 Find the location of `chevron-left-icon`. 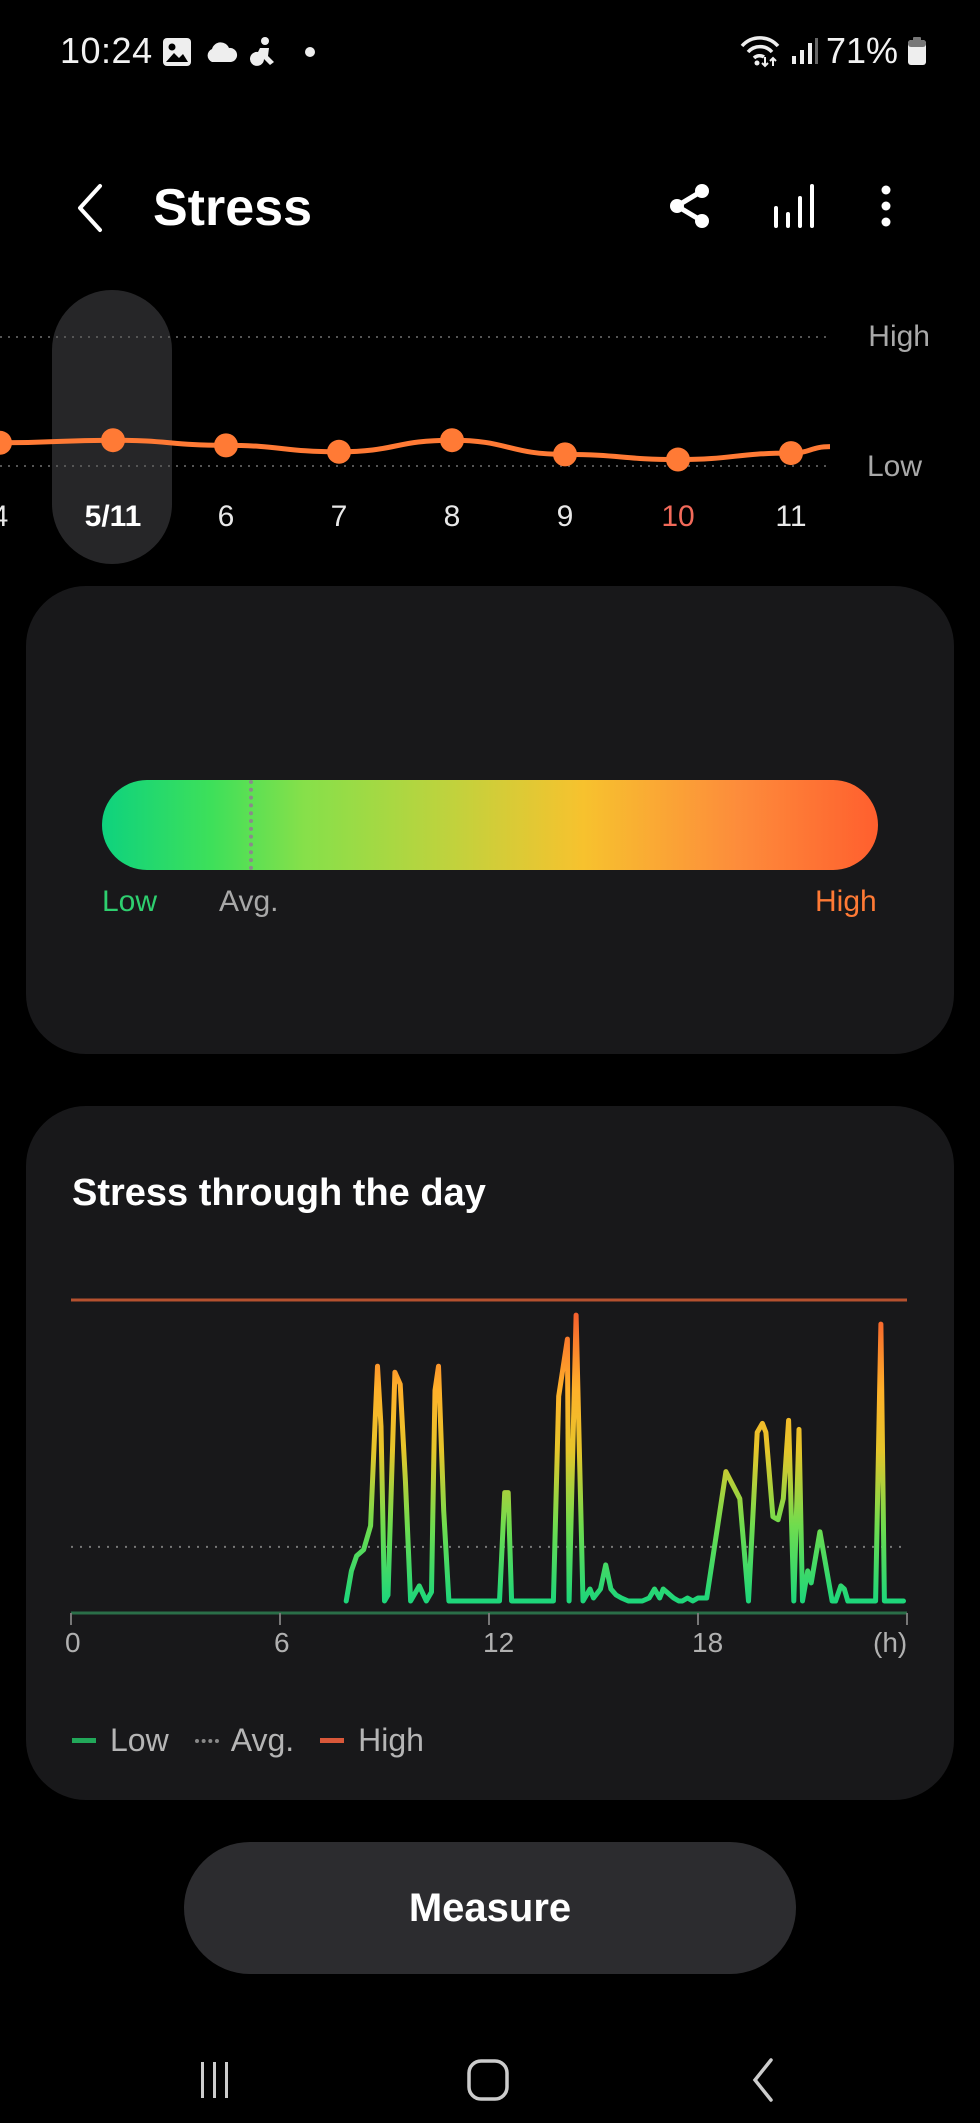

chevron-left-icon is located at coordinates (90, 208).